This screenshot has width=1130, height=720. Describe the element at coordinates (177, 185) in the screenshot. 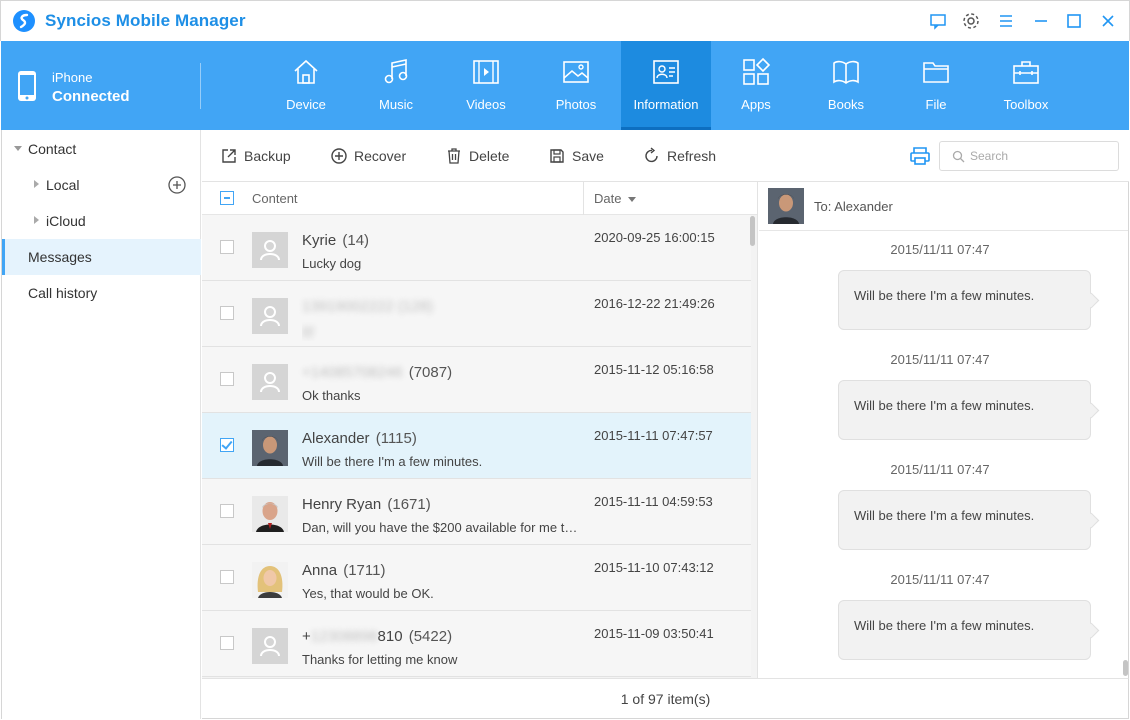

I see `add-contact-icon` at that location.